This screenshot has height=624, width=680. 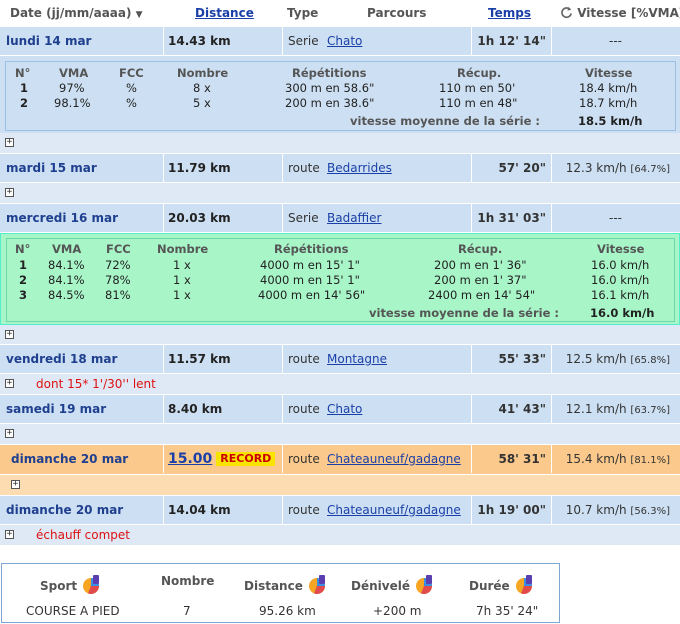 I want to click on series-col-fcc: FCC, so click(x=118, y=249).